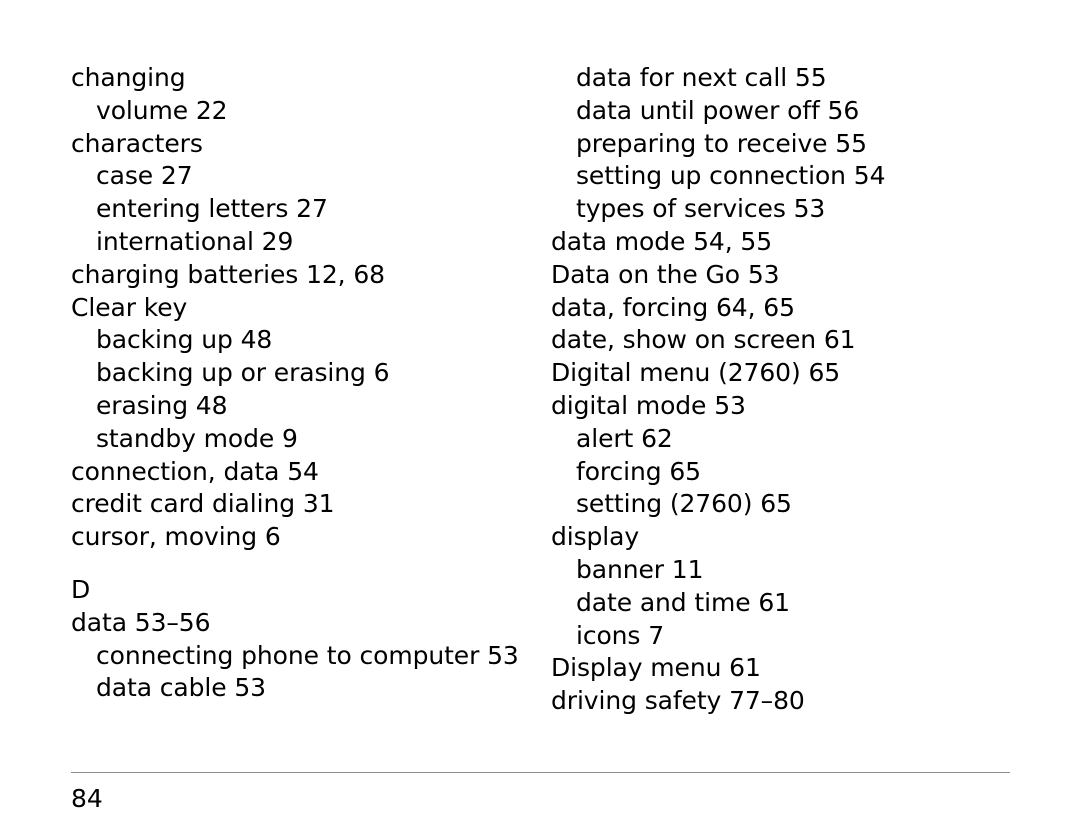  I want to click on index-entry: data 53–56, so click(141, 622).